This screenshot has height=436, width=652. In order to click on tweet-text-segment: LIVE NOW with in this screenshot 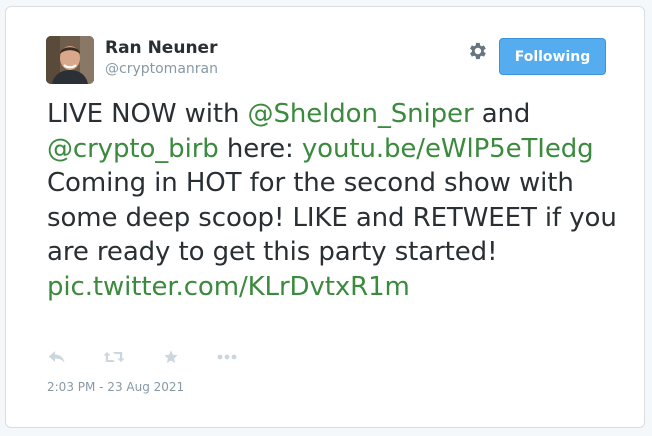, I will do `click(147, 114)`.